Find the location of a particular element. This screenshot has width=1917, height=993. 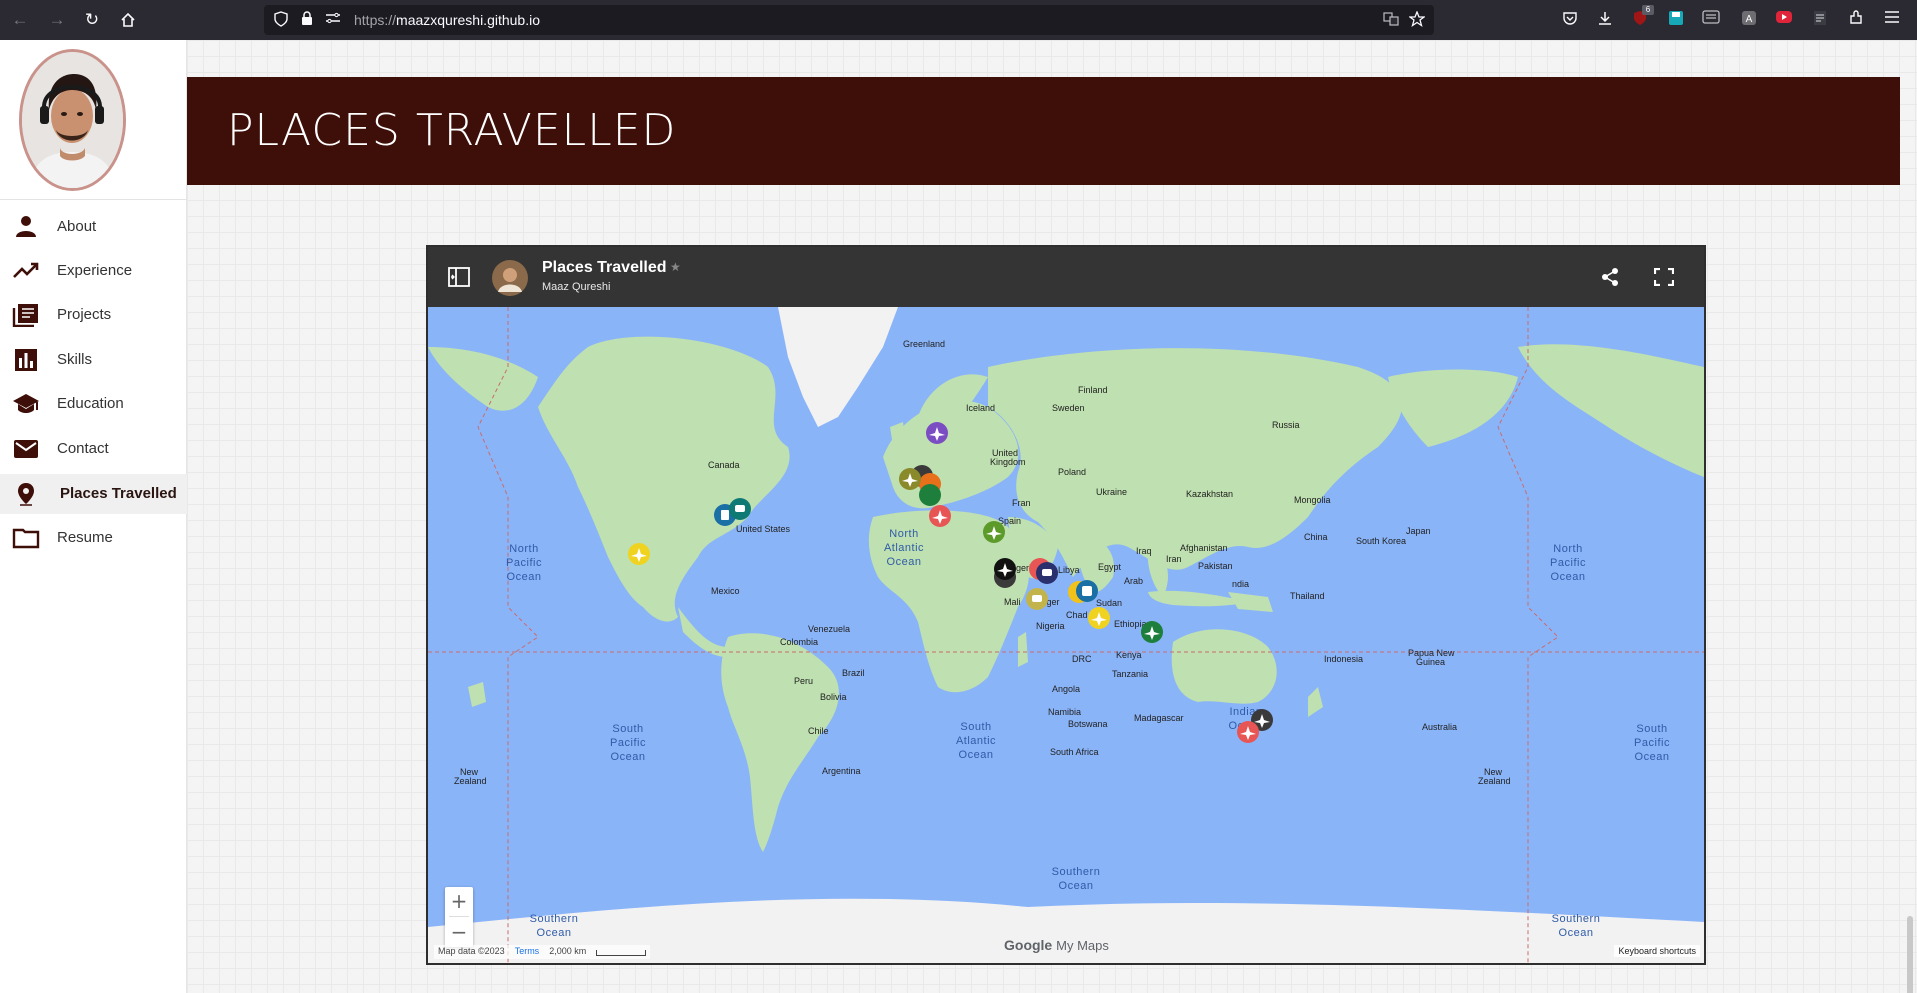

svg-text: Sudan is located at coordinates (1109, 603).